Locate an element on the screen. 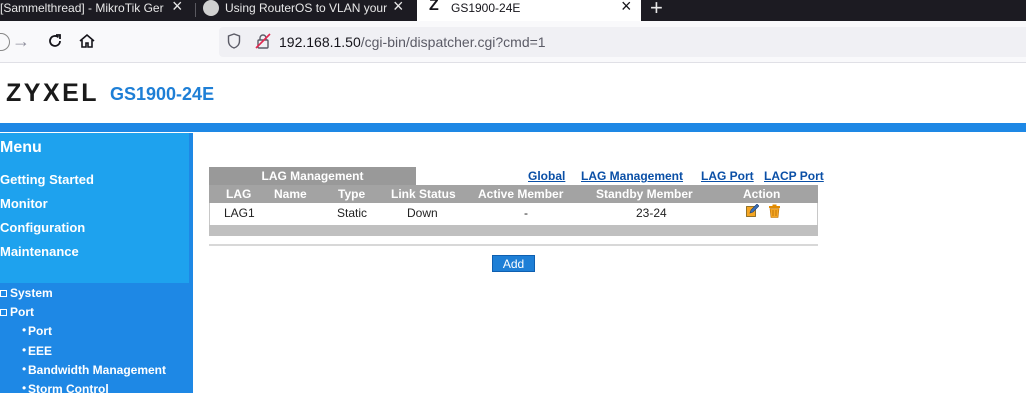  table-footer is located at coordinates (513, 230).